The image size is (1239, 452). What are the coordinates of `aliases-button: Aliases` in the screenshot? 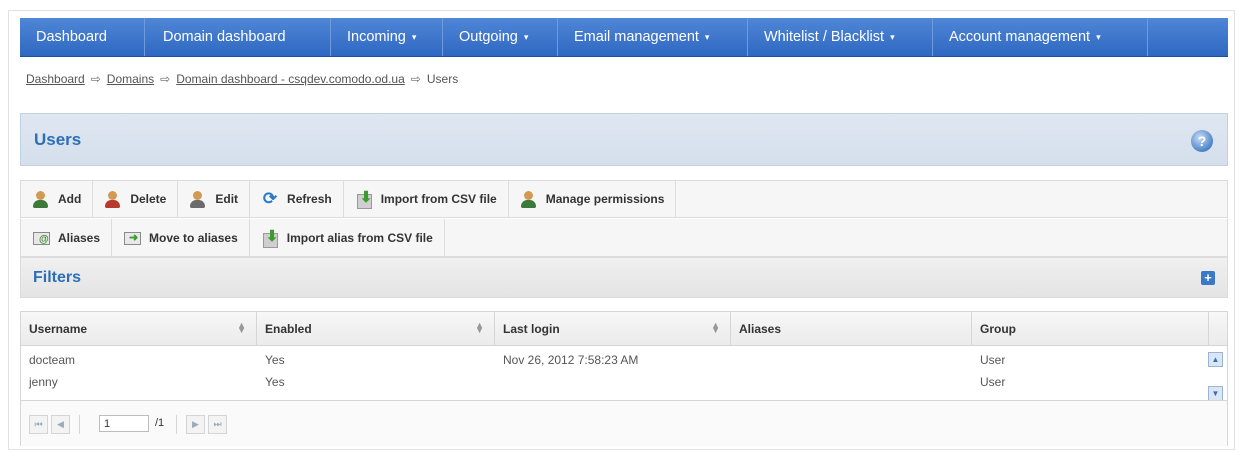 It's located at (67, 237).